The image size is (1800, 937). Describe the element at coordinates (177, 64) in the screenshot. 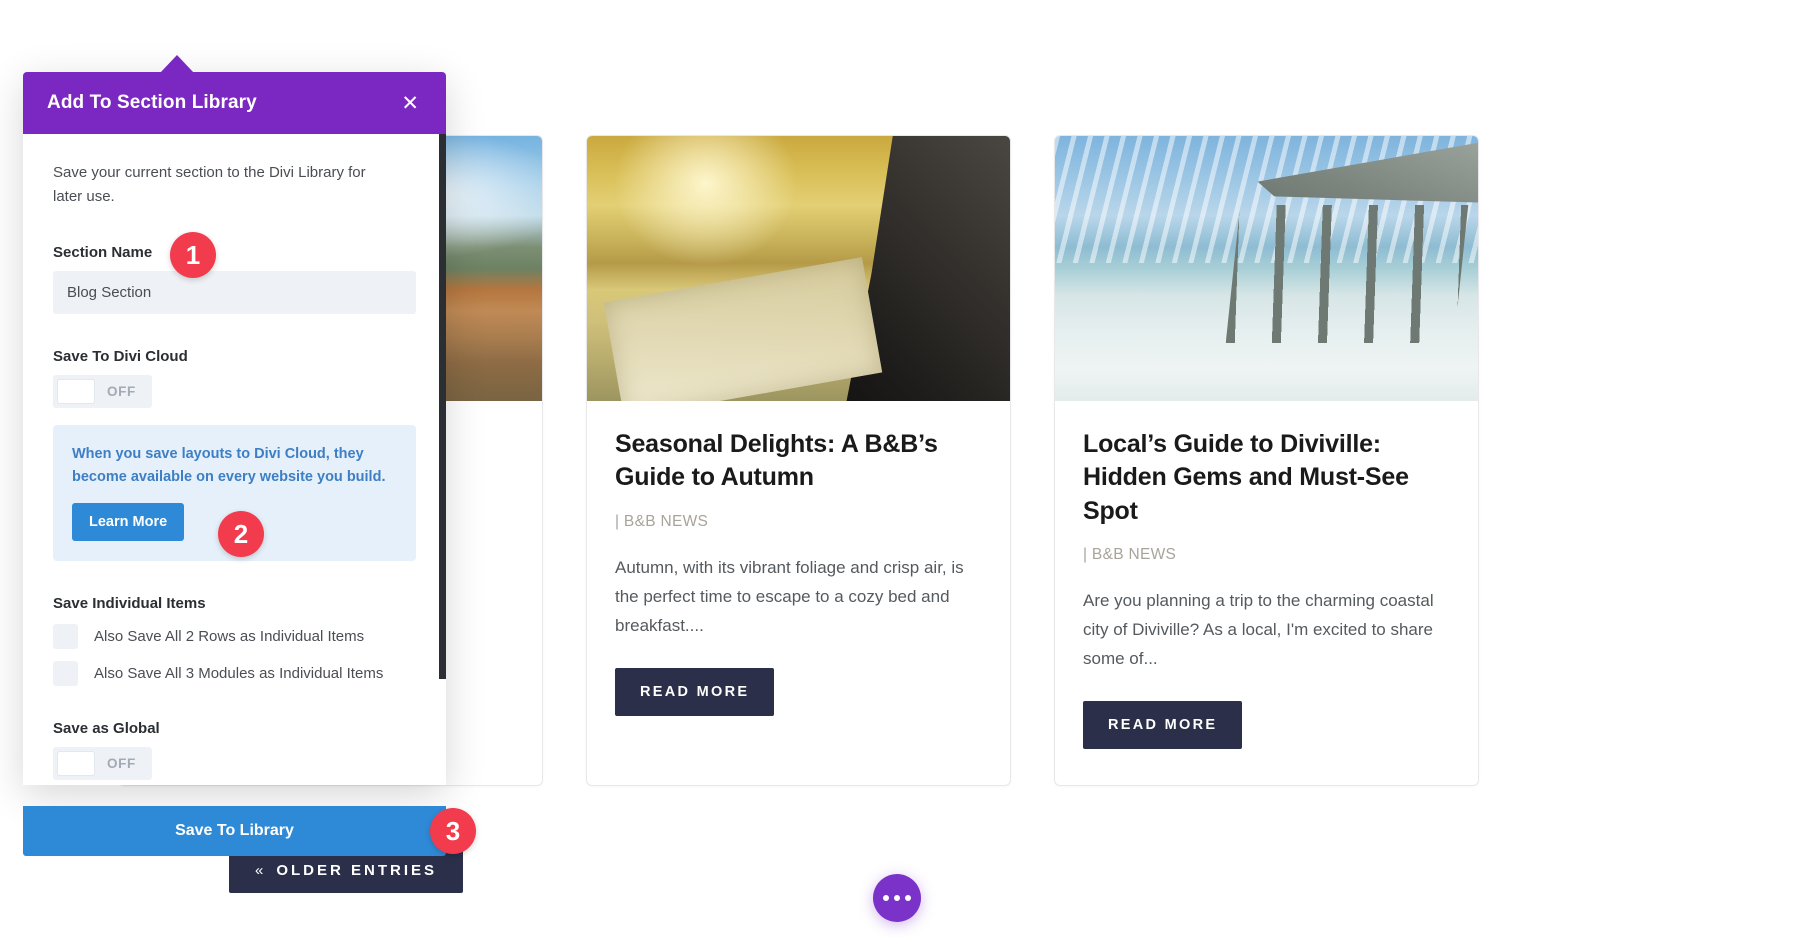

I see `modal-pointer-arrow` at that location.